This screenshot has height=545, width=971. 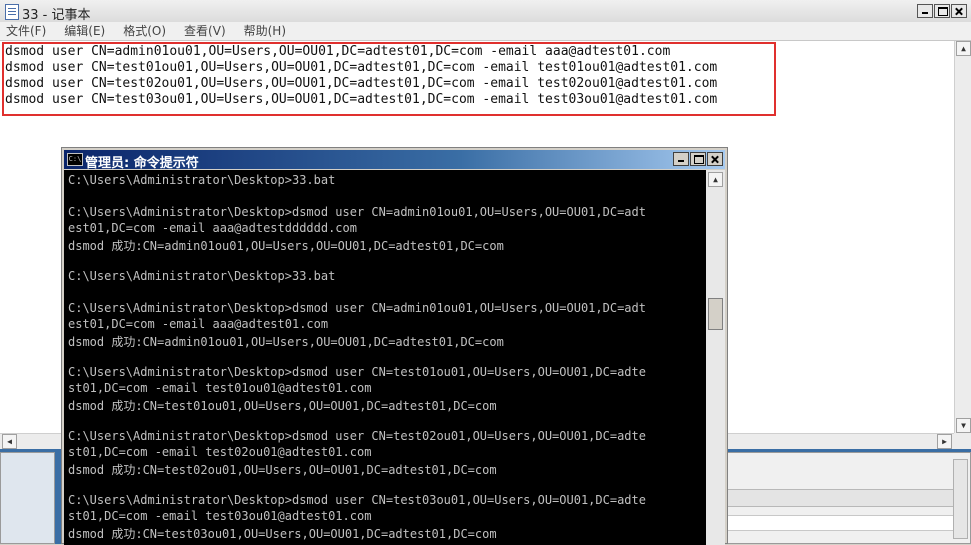 What do you see at coordinates (212, 228) in the screenshot?
I see `console-line: est01,DC=com -email aaa@adtestdddddd.com` at bounding box center [212, 228].